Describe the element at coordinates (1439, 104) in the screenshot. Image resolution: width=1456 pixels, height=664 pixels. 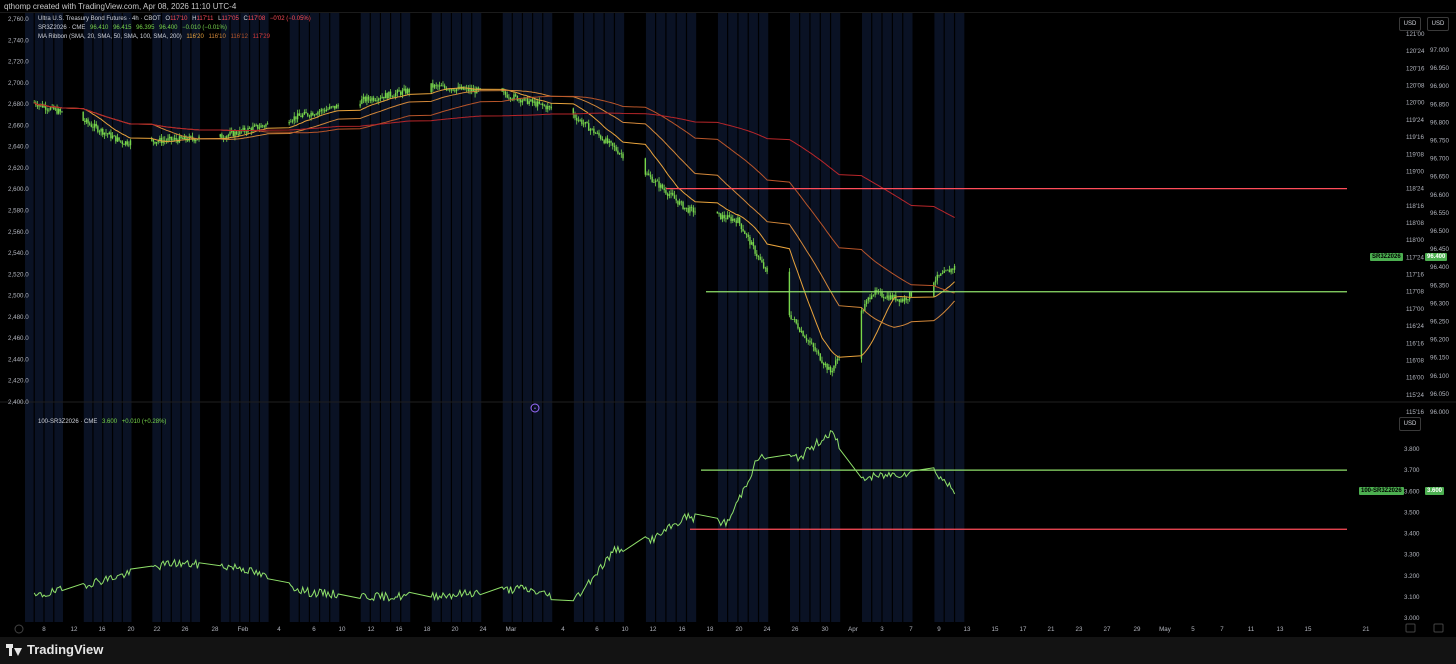
I see `right-axis2-tick: 96.850` at that location.